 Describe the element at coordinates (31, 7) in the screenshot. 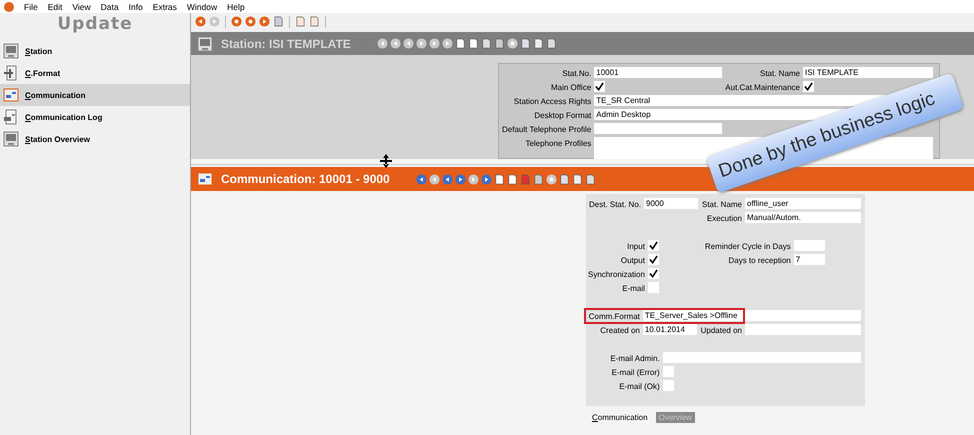

I see `menu-item: File` at that location.